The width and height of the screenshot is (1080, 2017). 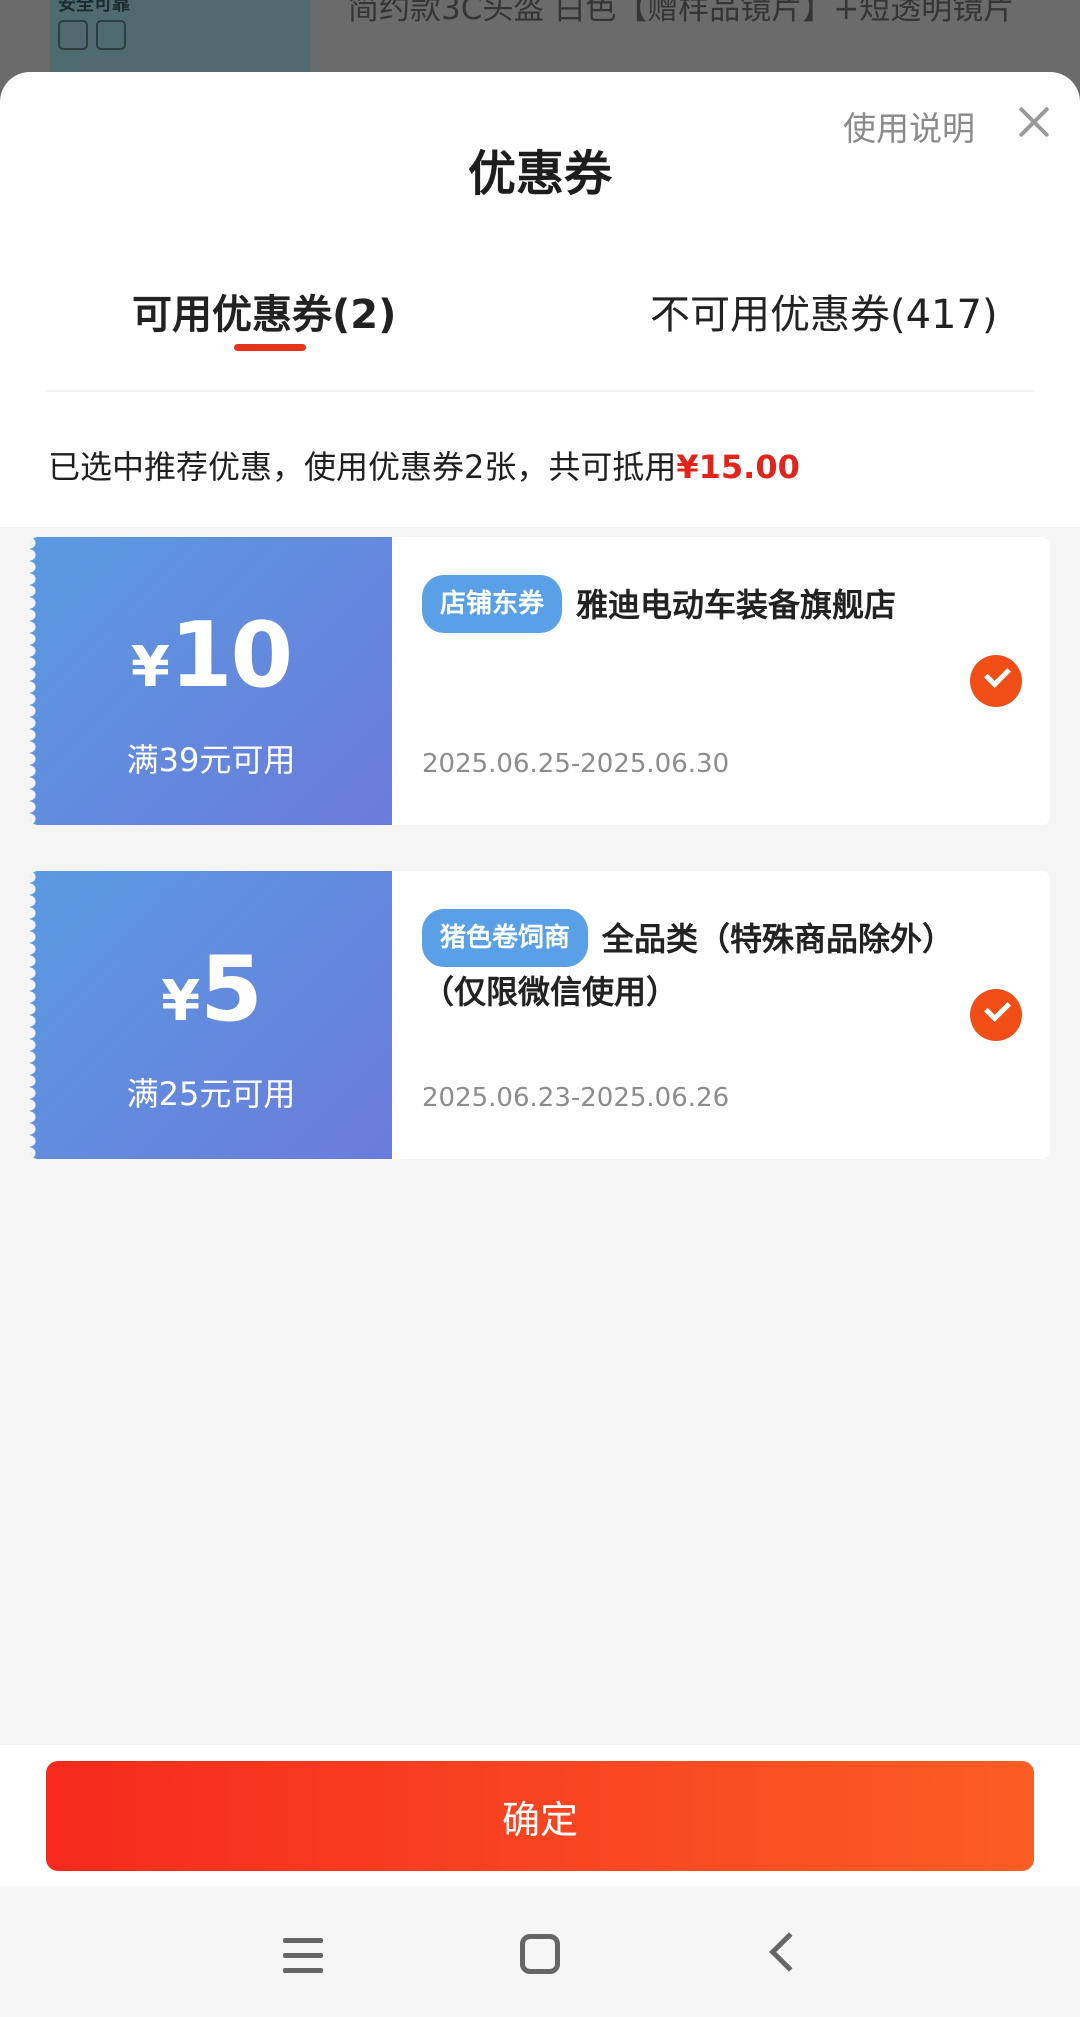 I want to click on menu-icon, so click(x=303, y=1956).